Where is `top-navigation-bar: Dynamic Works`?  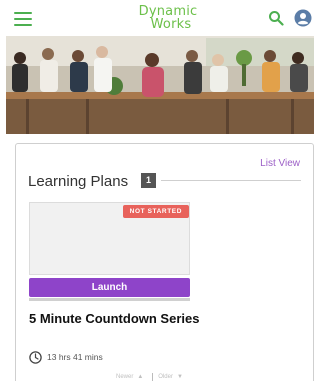 top-navigation-bar: Dynamic Works is located at coordinates (160, 18).